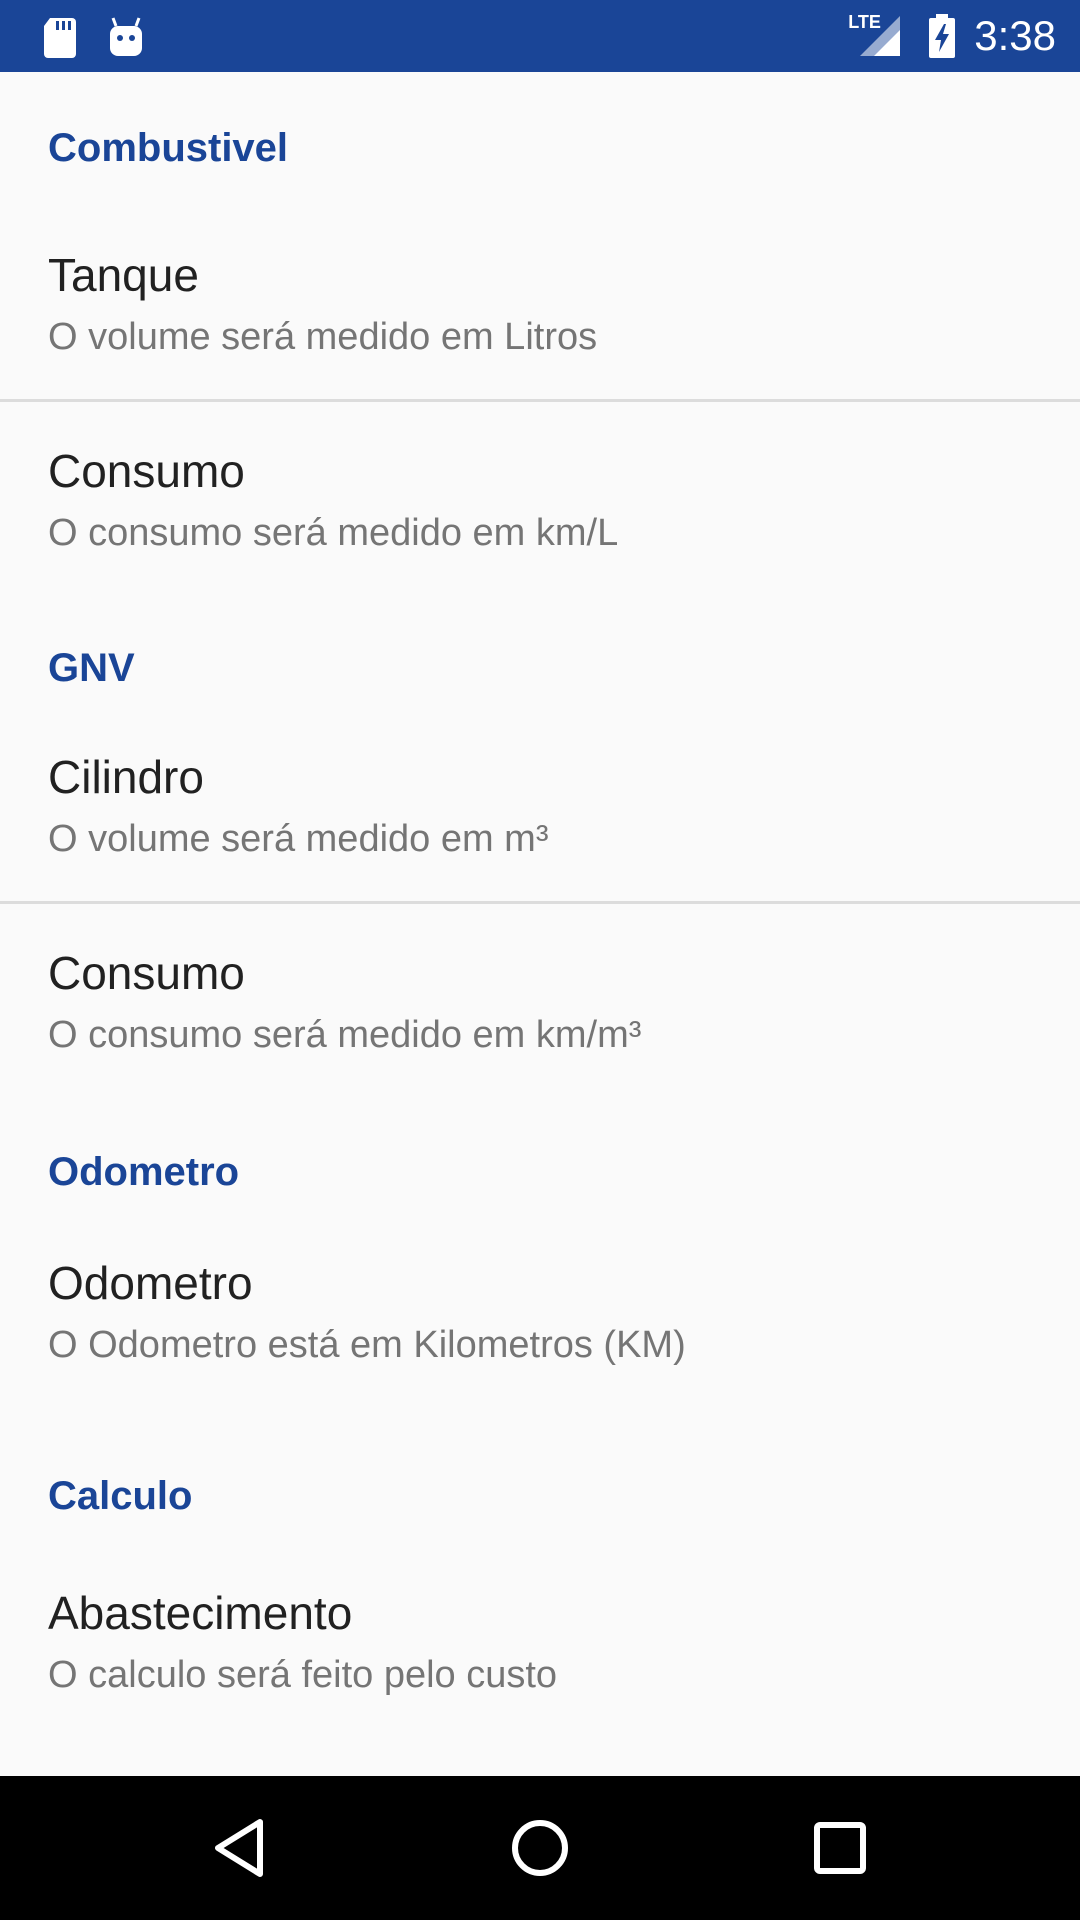 The height and width of the screenshot is (1920, 1080). What do you see at coordinates (240, 1848) in the screenshot?
I see `back-icon` at bounding box center [240, 1848].